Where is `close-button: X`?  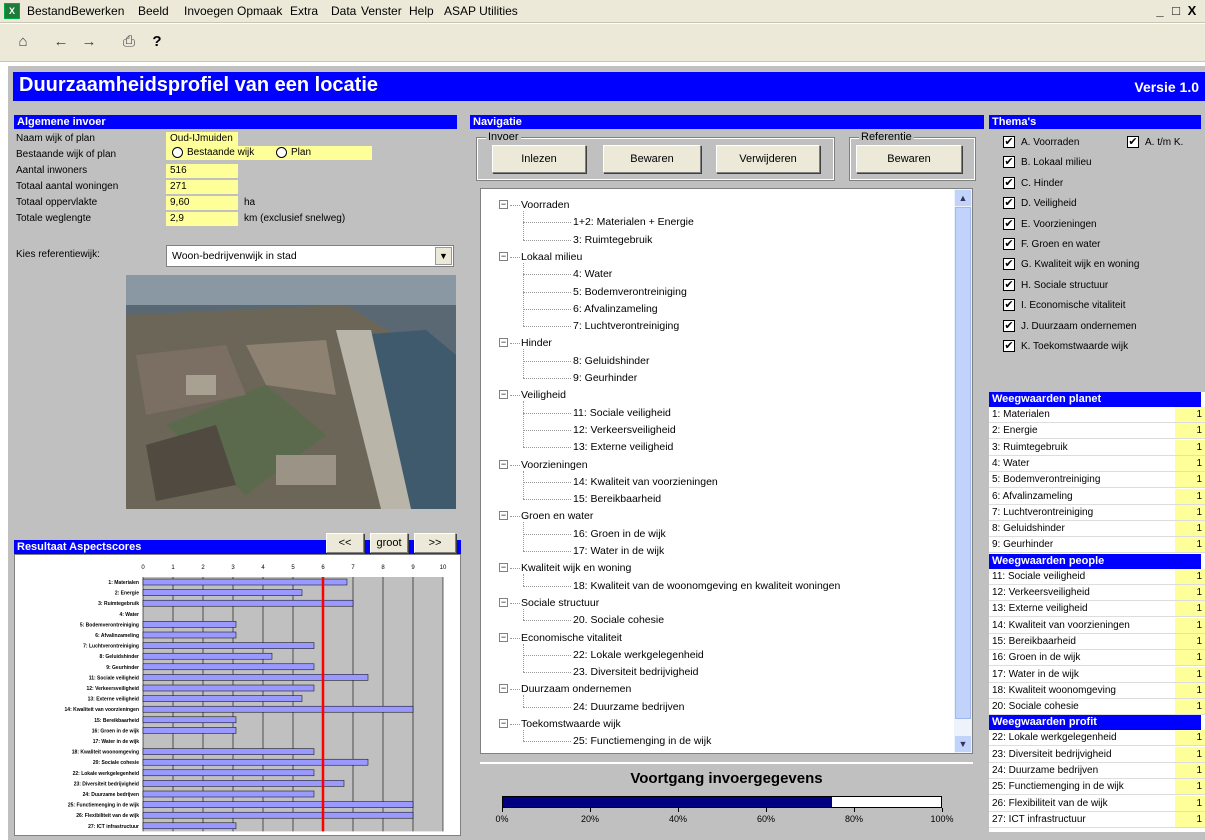 close-button: X is located at coordinates (1192, 10).